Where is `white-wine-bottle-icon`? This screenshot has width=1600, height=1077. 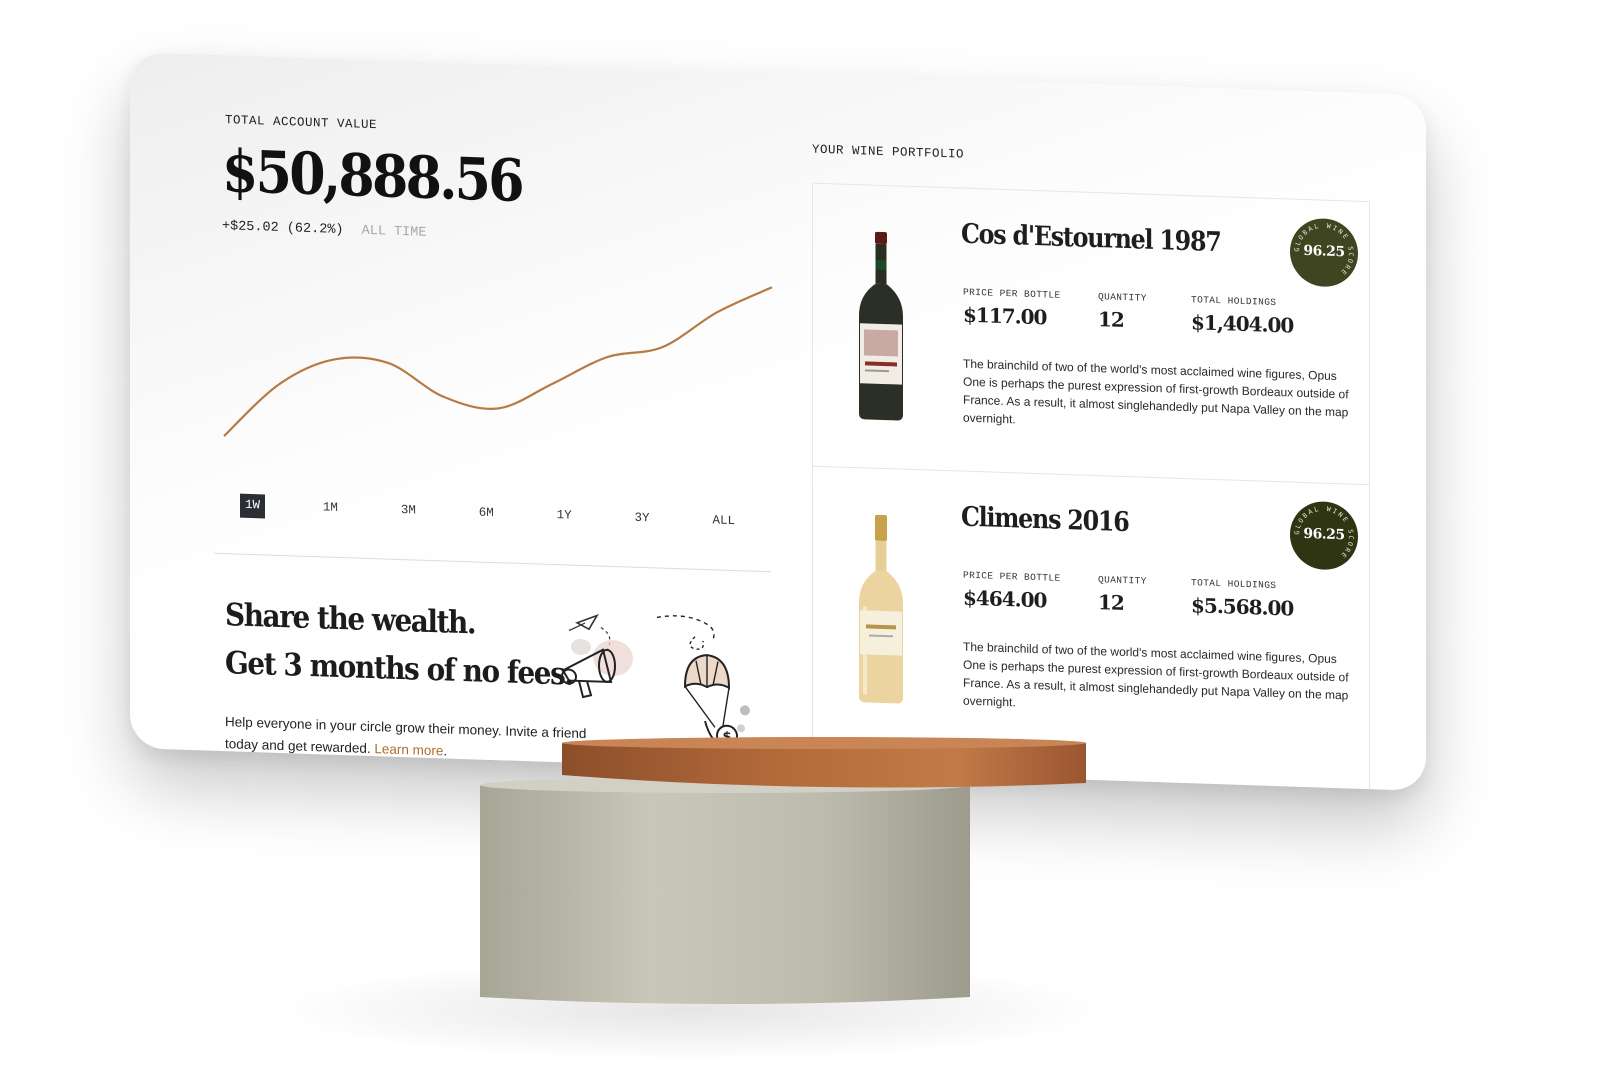
white-wine-bottle-icon is located at coordinates (881, 609).